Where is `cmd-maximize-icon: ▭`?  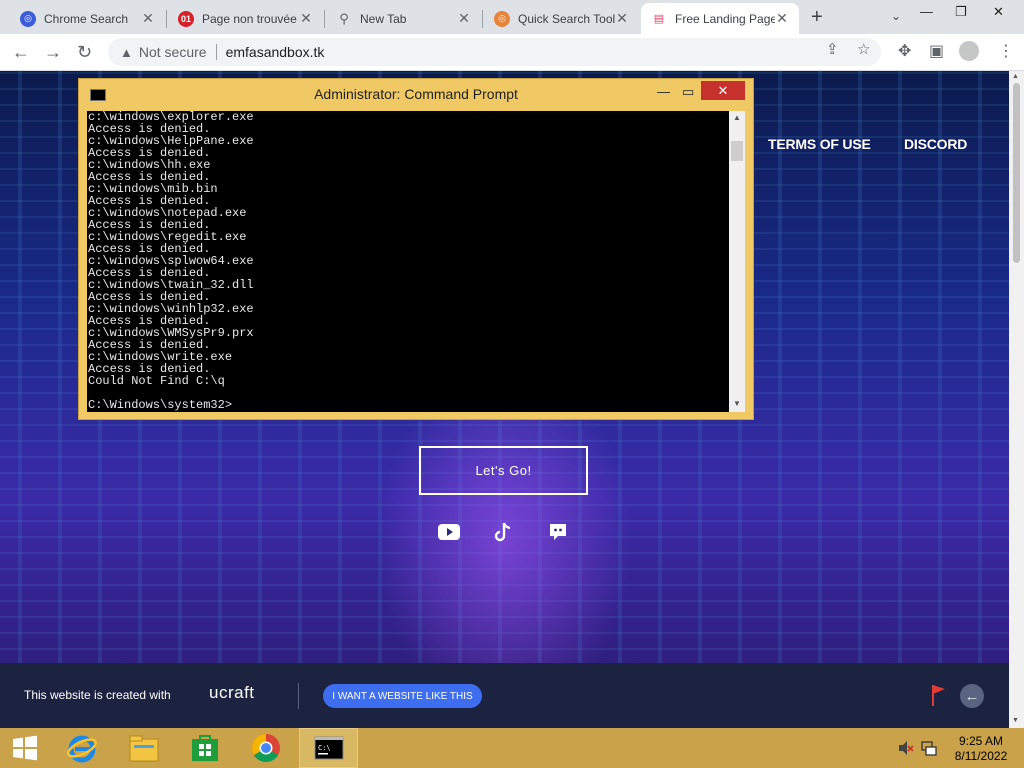 cmd-maximize-icon: ▭ is located at coordinates (688, 92).